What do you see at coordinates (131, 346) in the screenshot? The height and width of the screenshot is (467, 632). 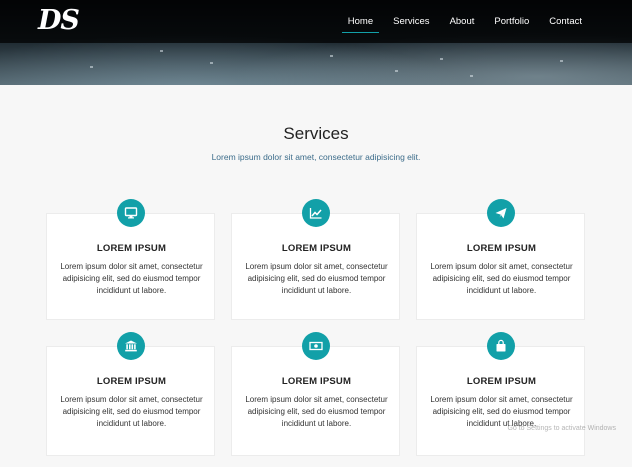 I see `bank-icon` at bounding box center [131, 346].